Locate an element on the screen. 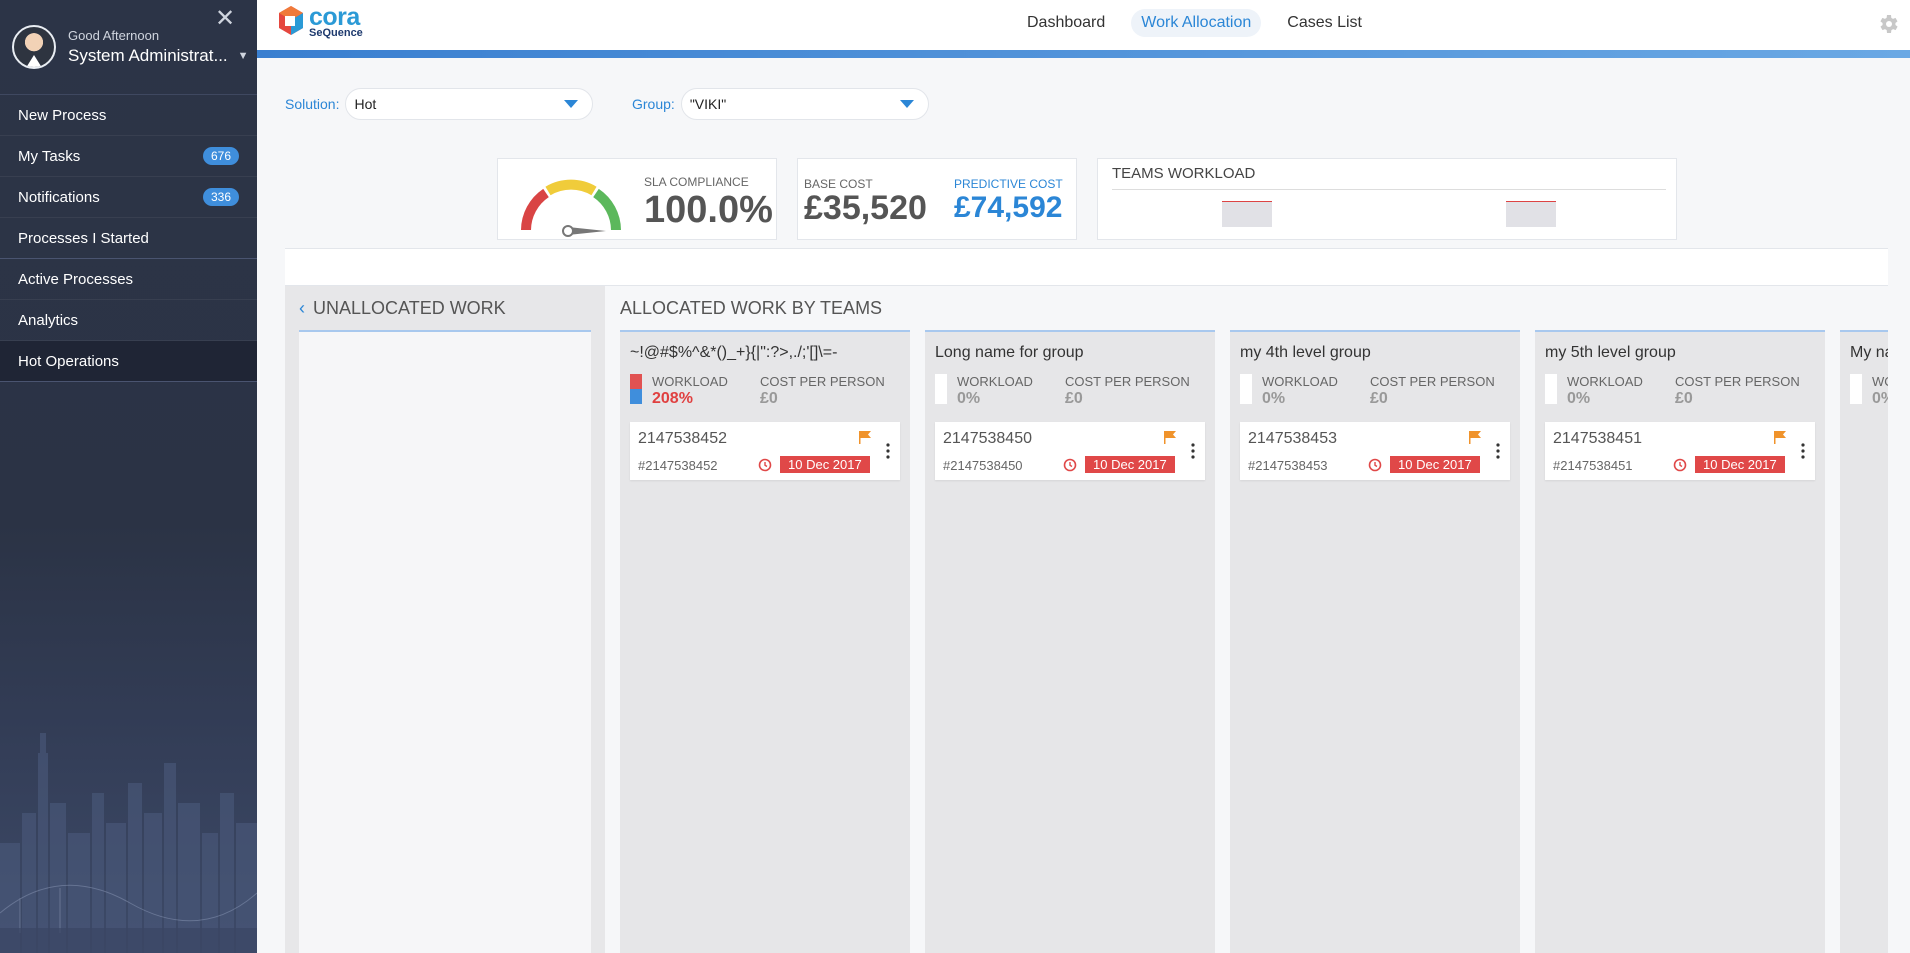 This screenshot has width=1910, height=953. team-name: My na is located at coordinates (1869, 352).